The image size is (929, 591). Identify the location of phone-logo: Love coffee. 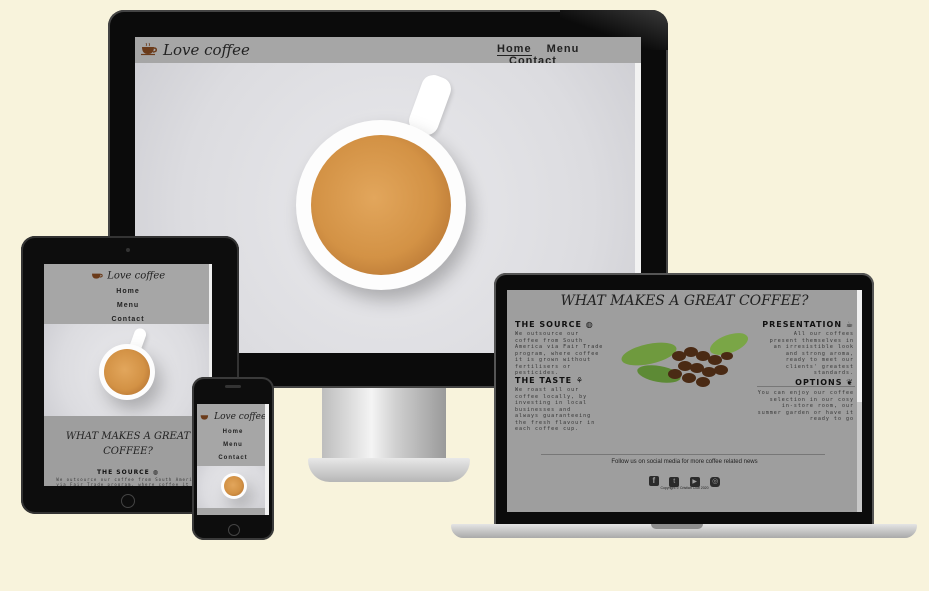
(233, 417).